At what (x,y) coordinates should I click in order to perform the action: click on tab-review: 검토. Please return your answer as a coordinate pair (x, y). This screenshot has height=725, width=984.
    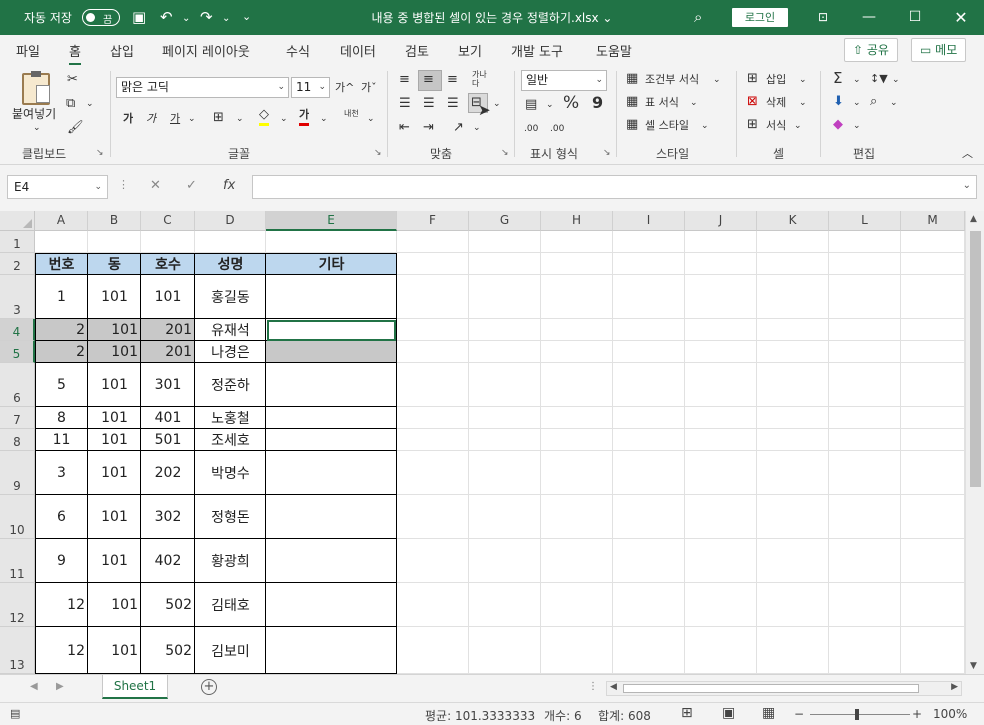
    Looking at the image, I should click on (417, 50).